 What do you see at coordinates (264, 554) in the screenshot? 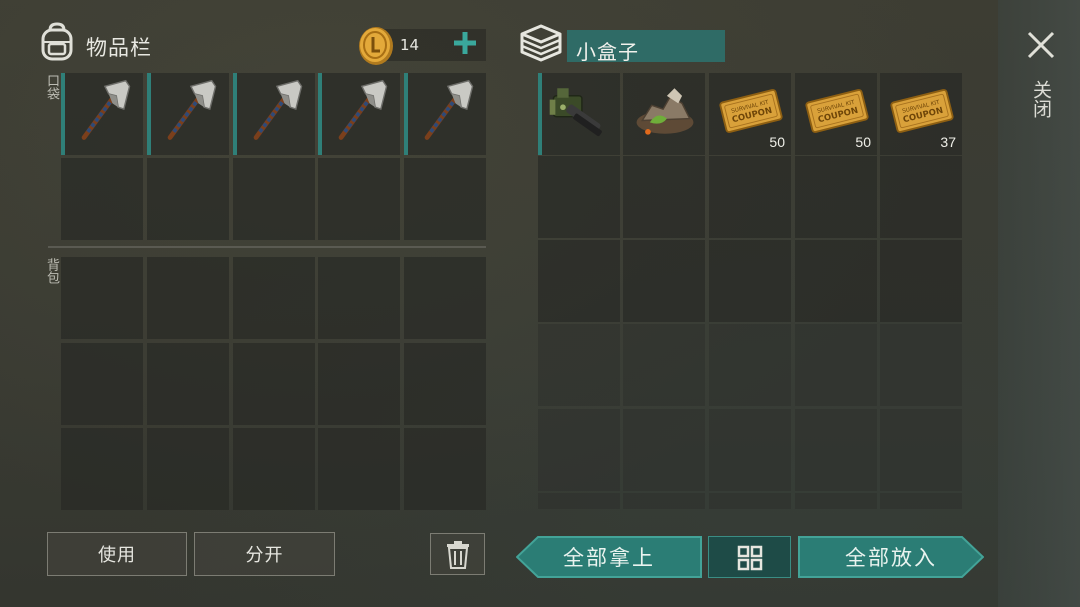
I see `split-button: 分开` at bounding box center [264, 554].